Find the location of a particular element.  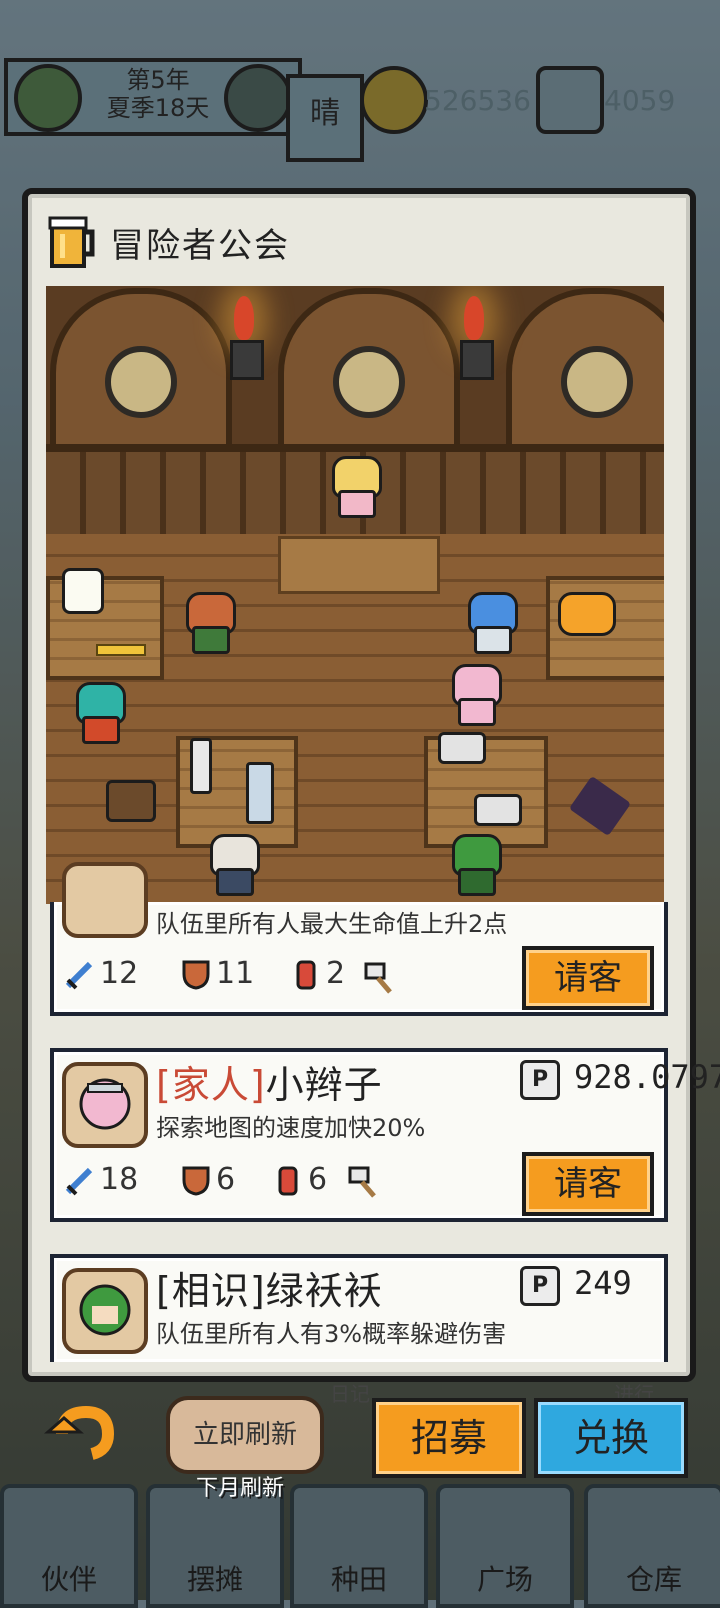

price-value: 928.0797 is located at coordinates (647, 1077).